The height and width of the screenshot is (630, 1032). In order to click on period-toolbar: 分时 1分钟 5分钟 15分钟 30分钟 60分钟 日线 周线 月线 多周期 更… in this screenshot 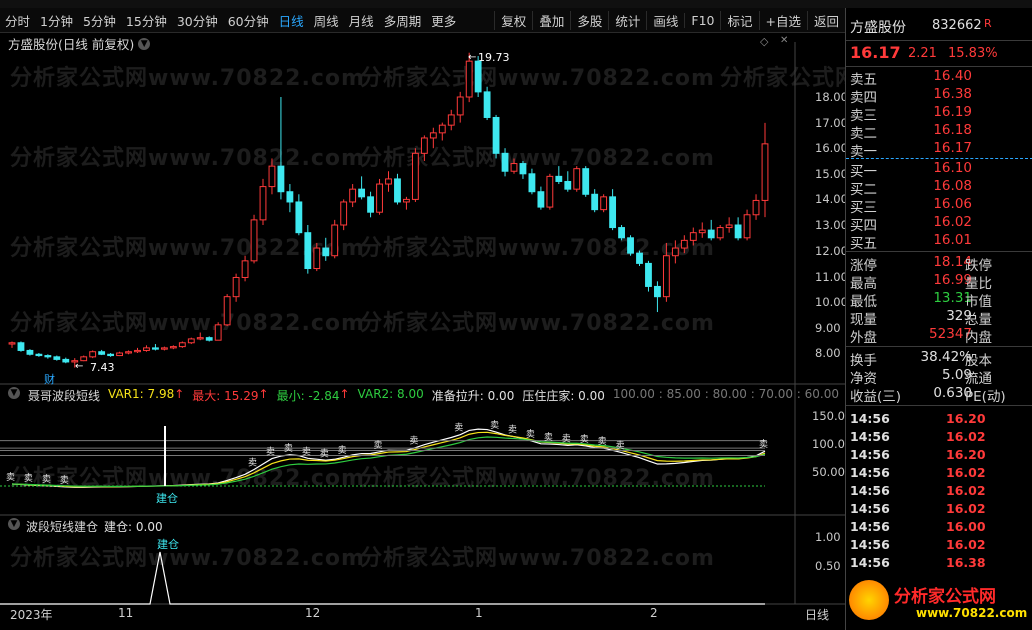, I will do `click(422, 20)`.